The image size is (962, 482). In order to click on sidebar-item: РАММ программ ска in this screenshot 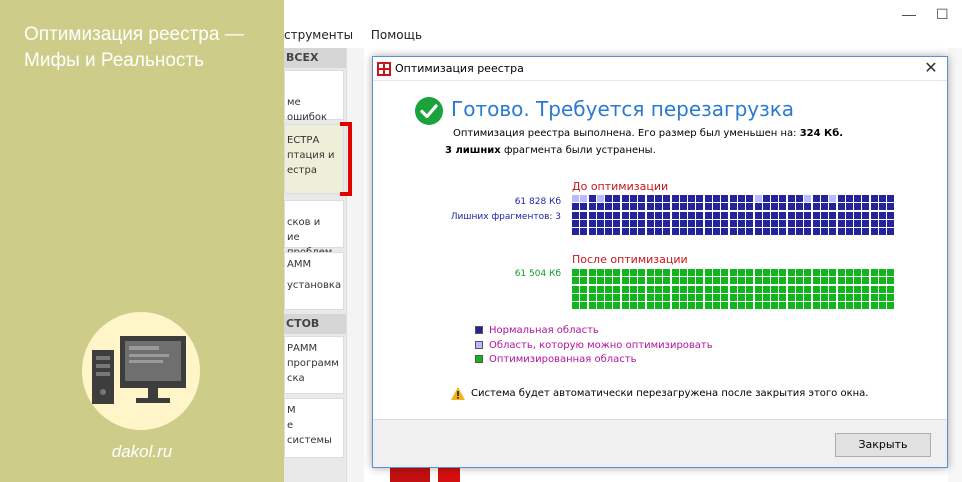, I will do `click(314, 365)`.